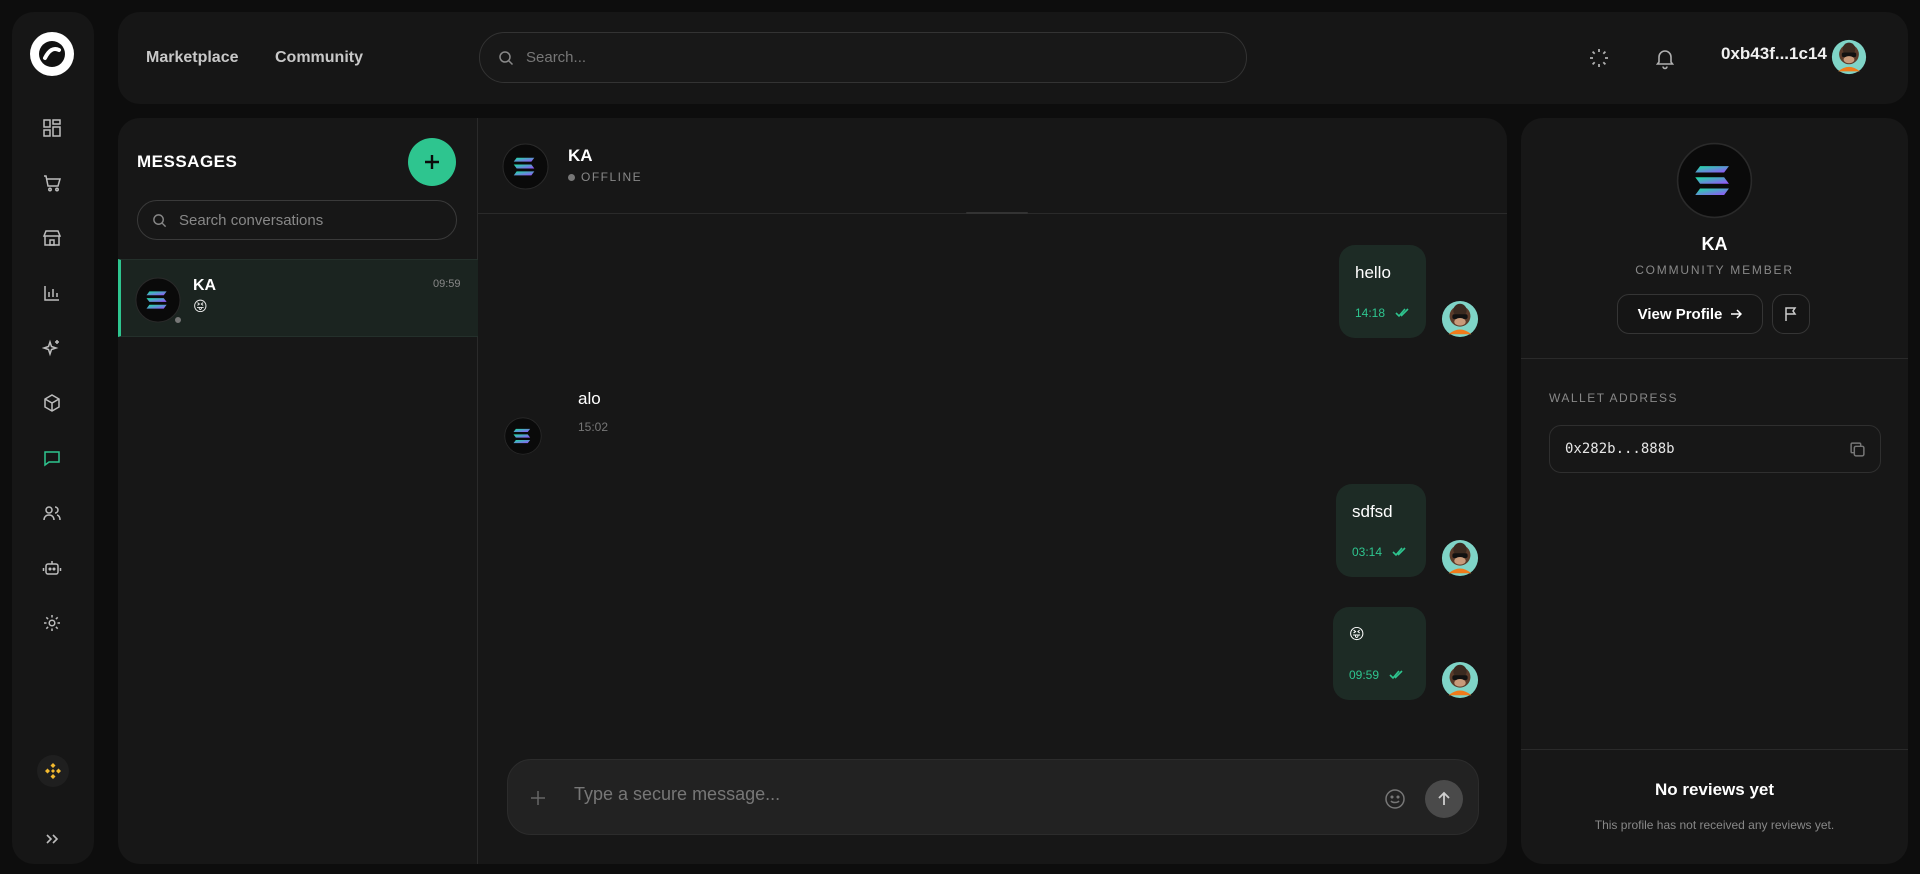  What do you see at coordinates (538, 799) in the screenshot?
I see `attach-plus-icon` at bounding box center [538, 799].